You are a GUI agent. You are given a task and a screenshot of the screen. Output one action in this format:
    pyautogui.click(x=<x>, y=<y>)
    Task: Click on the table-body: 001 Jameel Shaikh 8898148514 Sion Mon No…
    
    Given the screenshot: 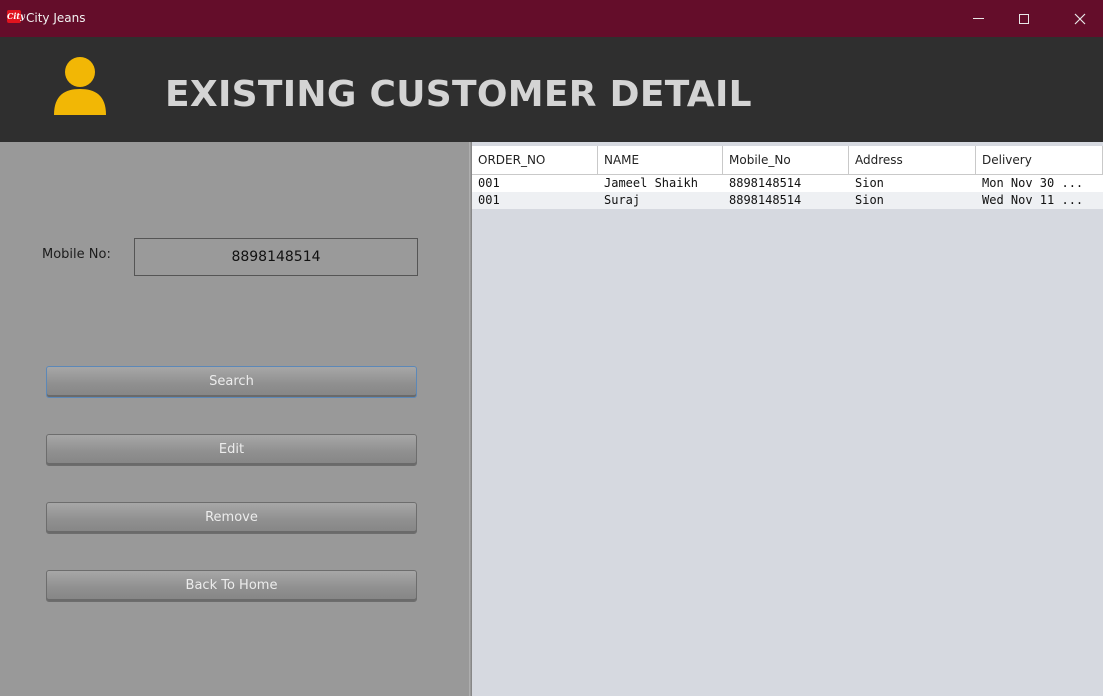 What is the action you would take?
    pyautogui.click(x=787, y=192)
    